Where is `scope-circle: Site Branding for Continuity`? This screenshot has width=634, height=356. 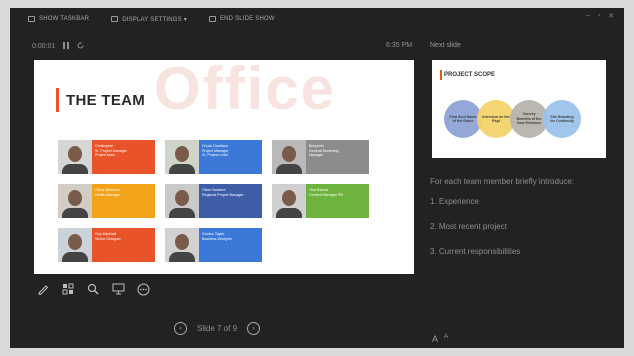 scope-circle: Site Branding for Continuity is located at coordinates (562, 119).